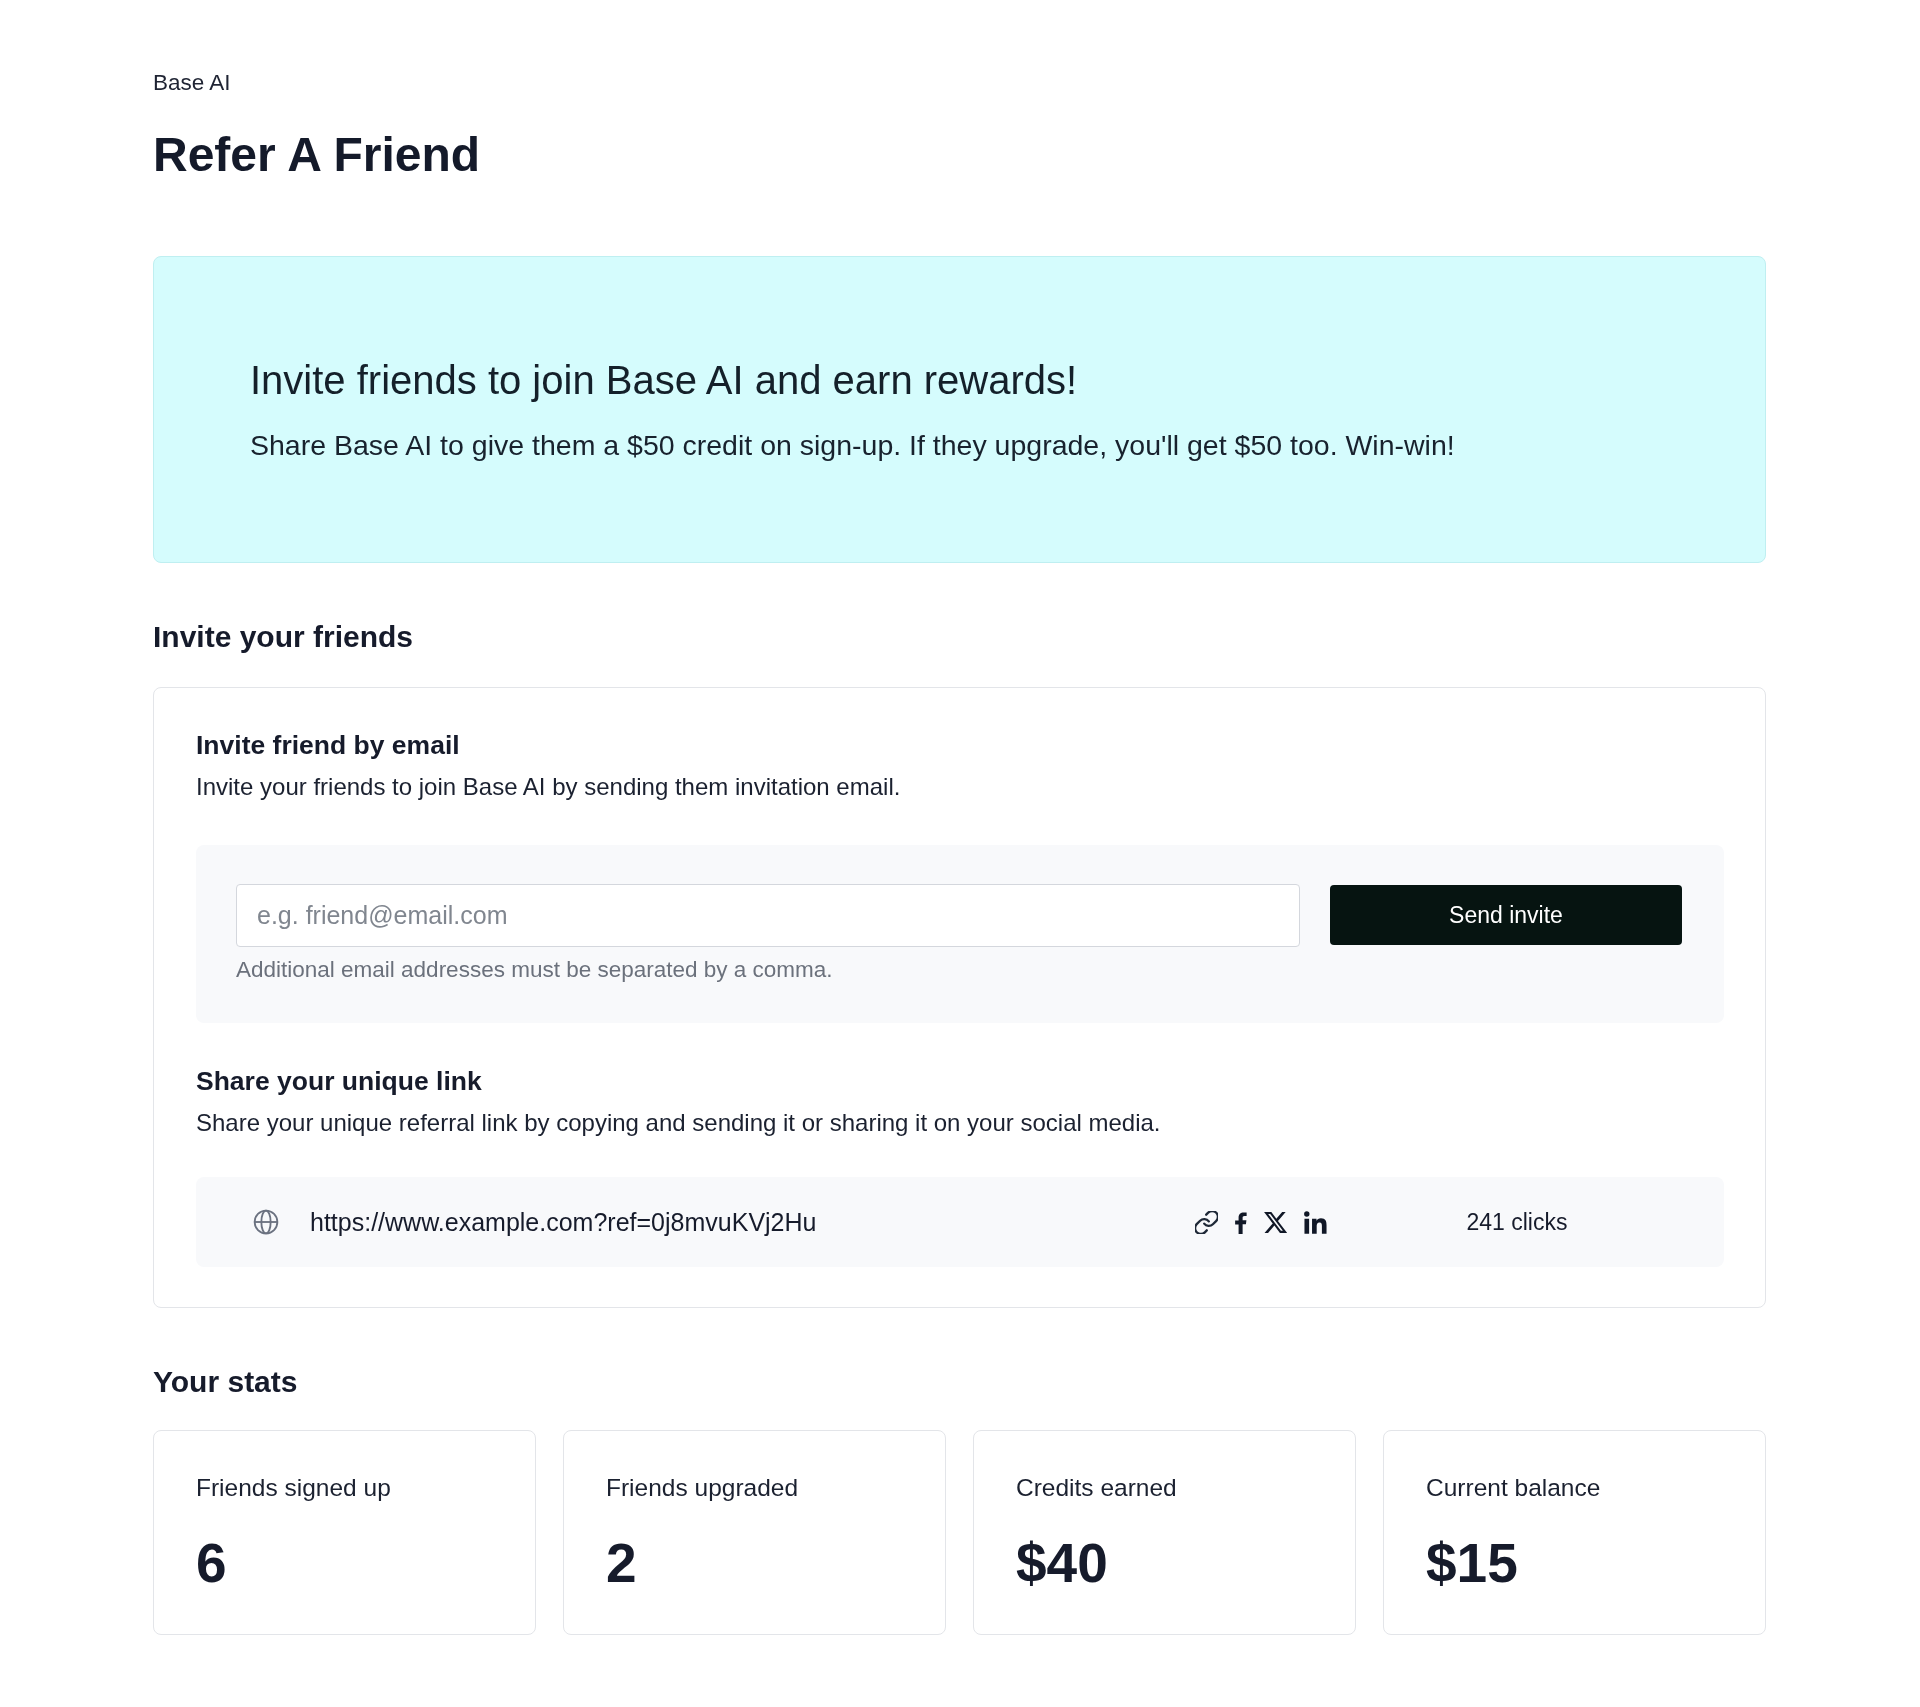 This screenshot has width=1920, height=1707. What do you see at coordinates (853, 445) in the screenshot?
I see `banner-text: Share Base AI to give them a $50 credit on sign-up. If they upgrade, you'll get $50 too. Win-win!` at bounding box center [853, 445].